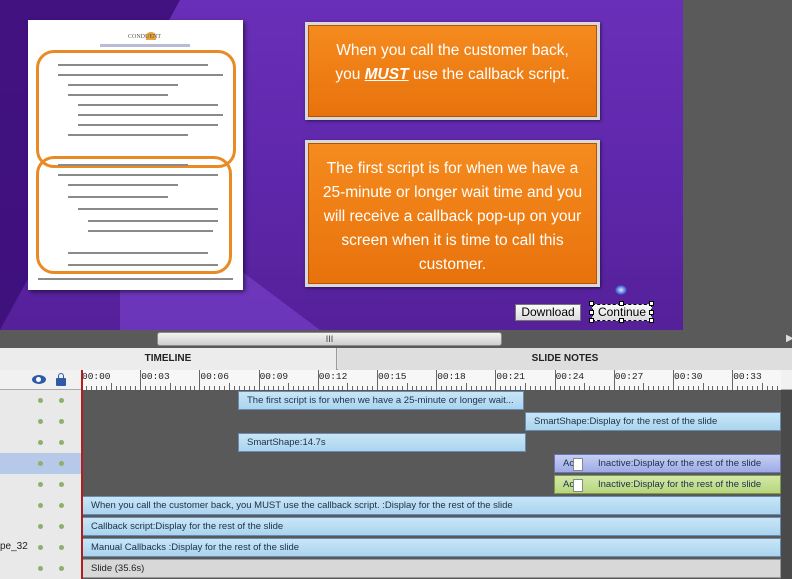  I want to click on callout-text: you, so click(350, 74).